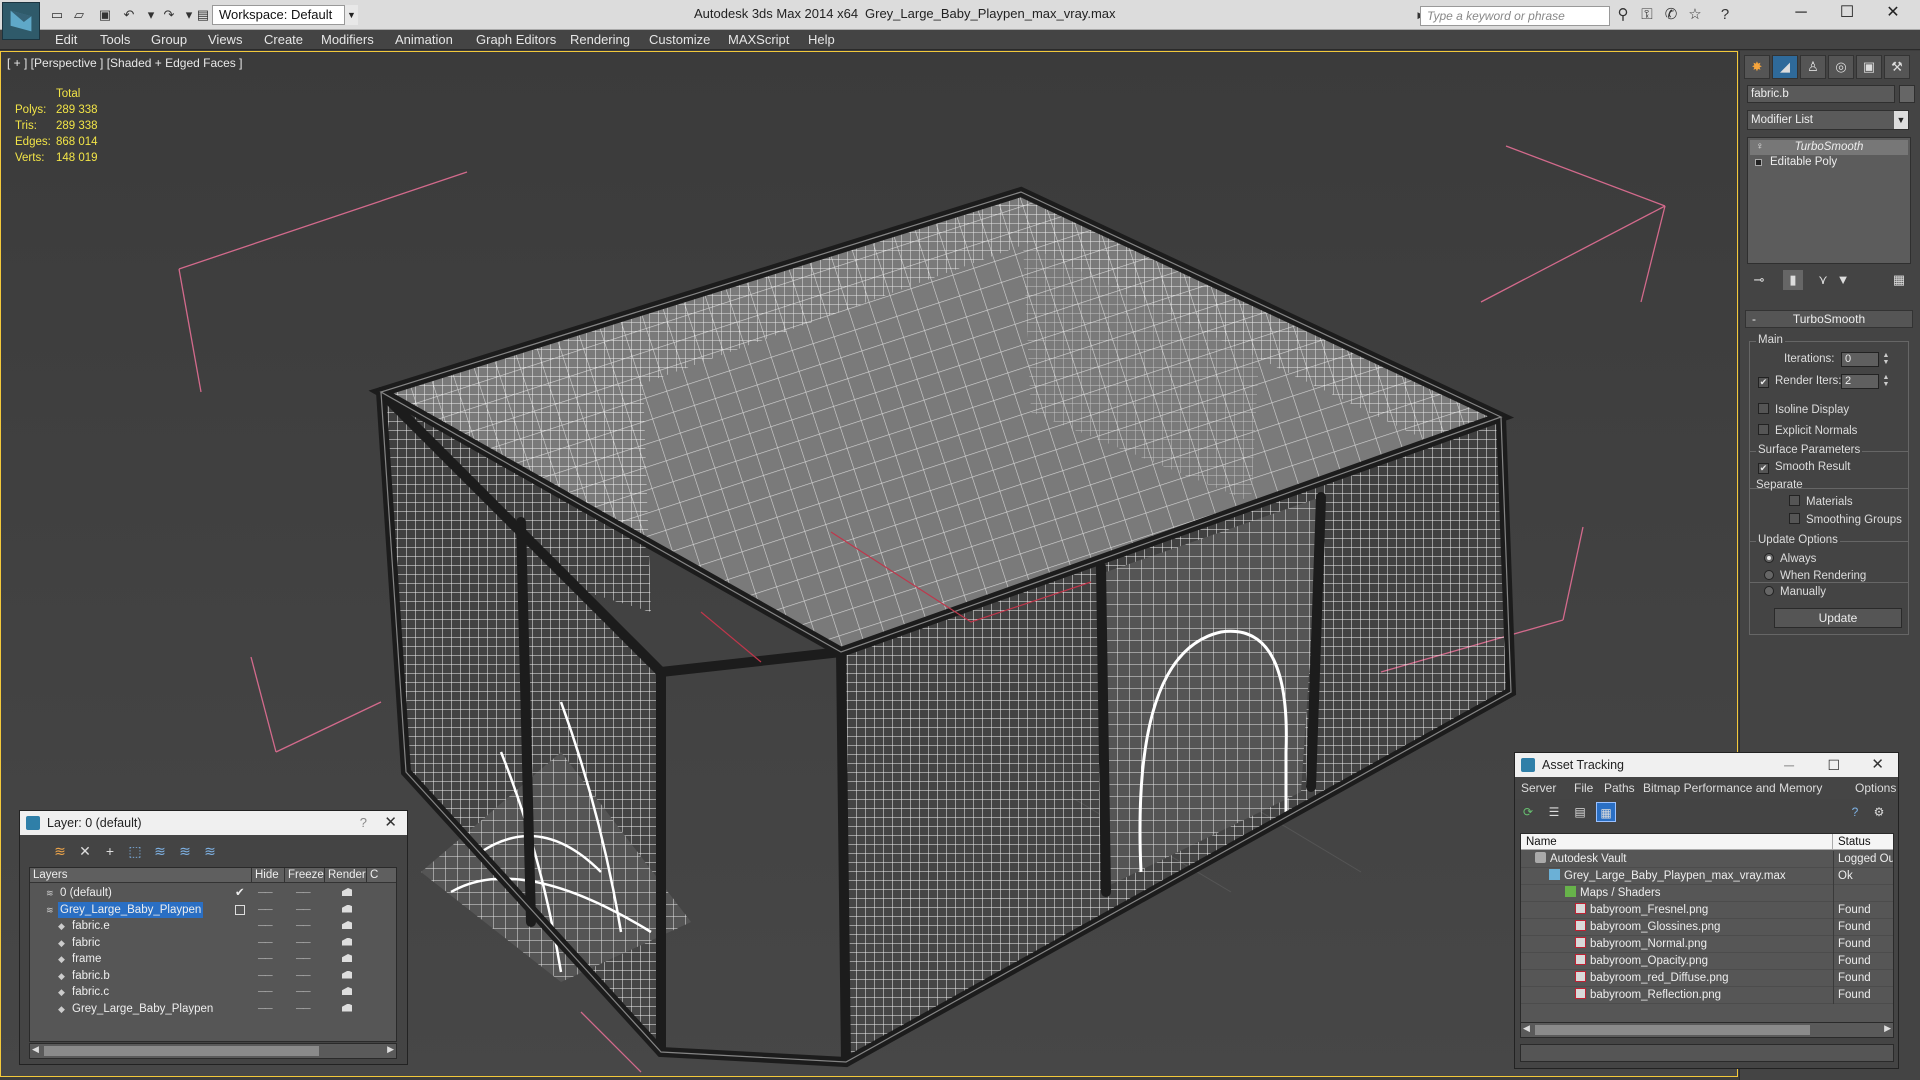 The image size is (1920, 1080). I want to click on search-input: Type a keyword or phrase, so click(1515, 16).